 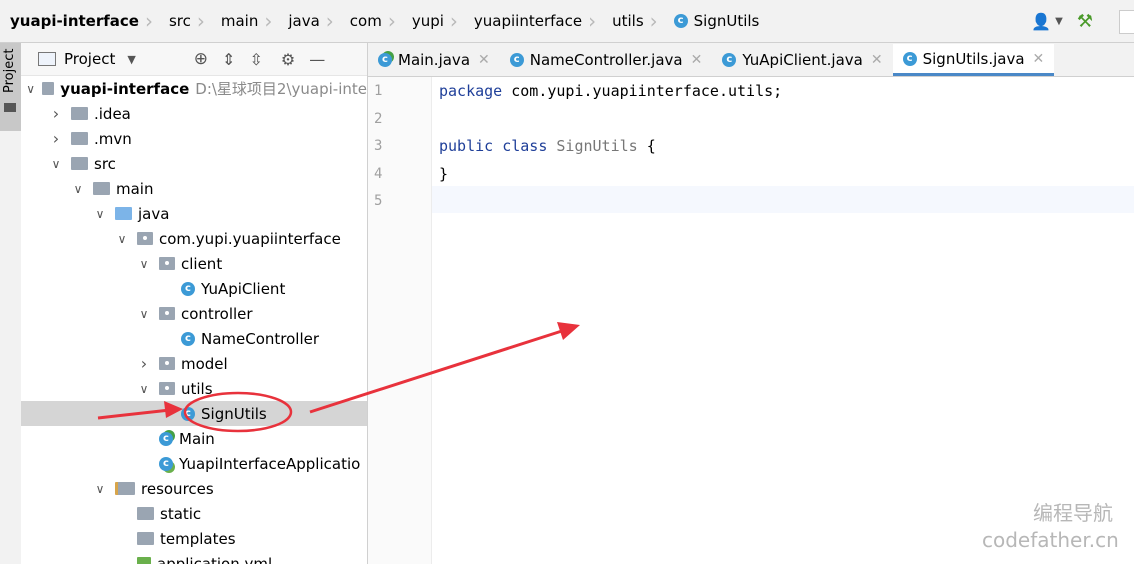 What do you see at coordinates (194, 438) in the screenshot?
I see `tree-item: c Main` at bounding box center [194, 438].